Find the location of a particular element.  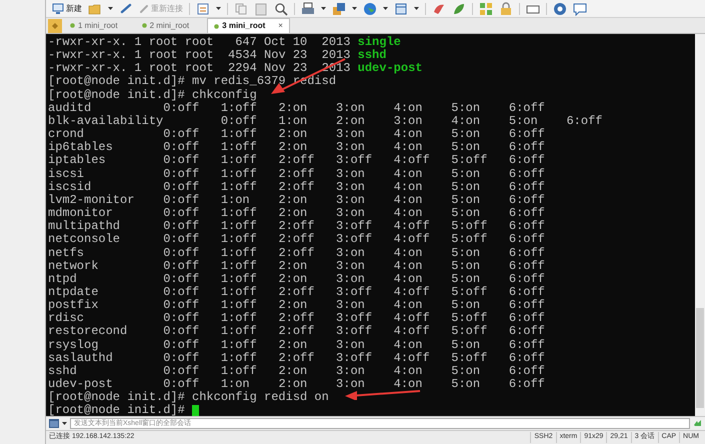

grid-icon is located at coordinates (486, 9).